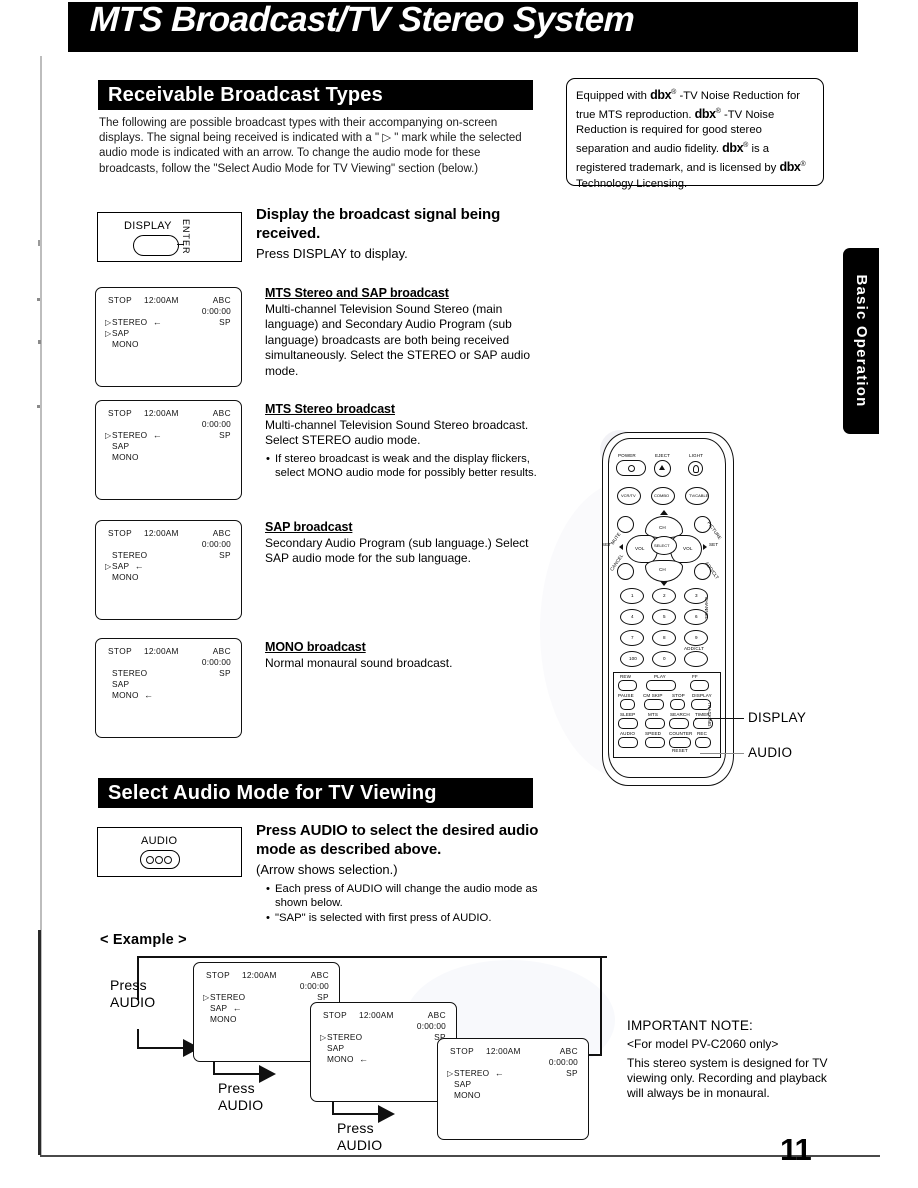  What do you see at coordinates (697, 496) in the screenshot?
I see `remote-tv-cable-button: TV/CABLE` at bounding box center [697, 496].